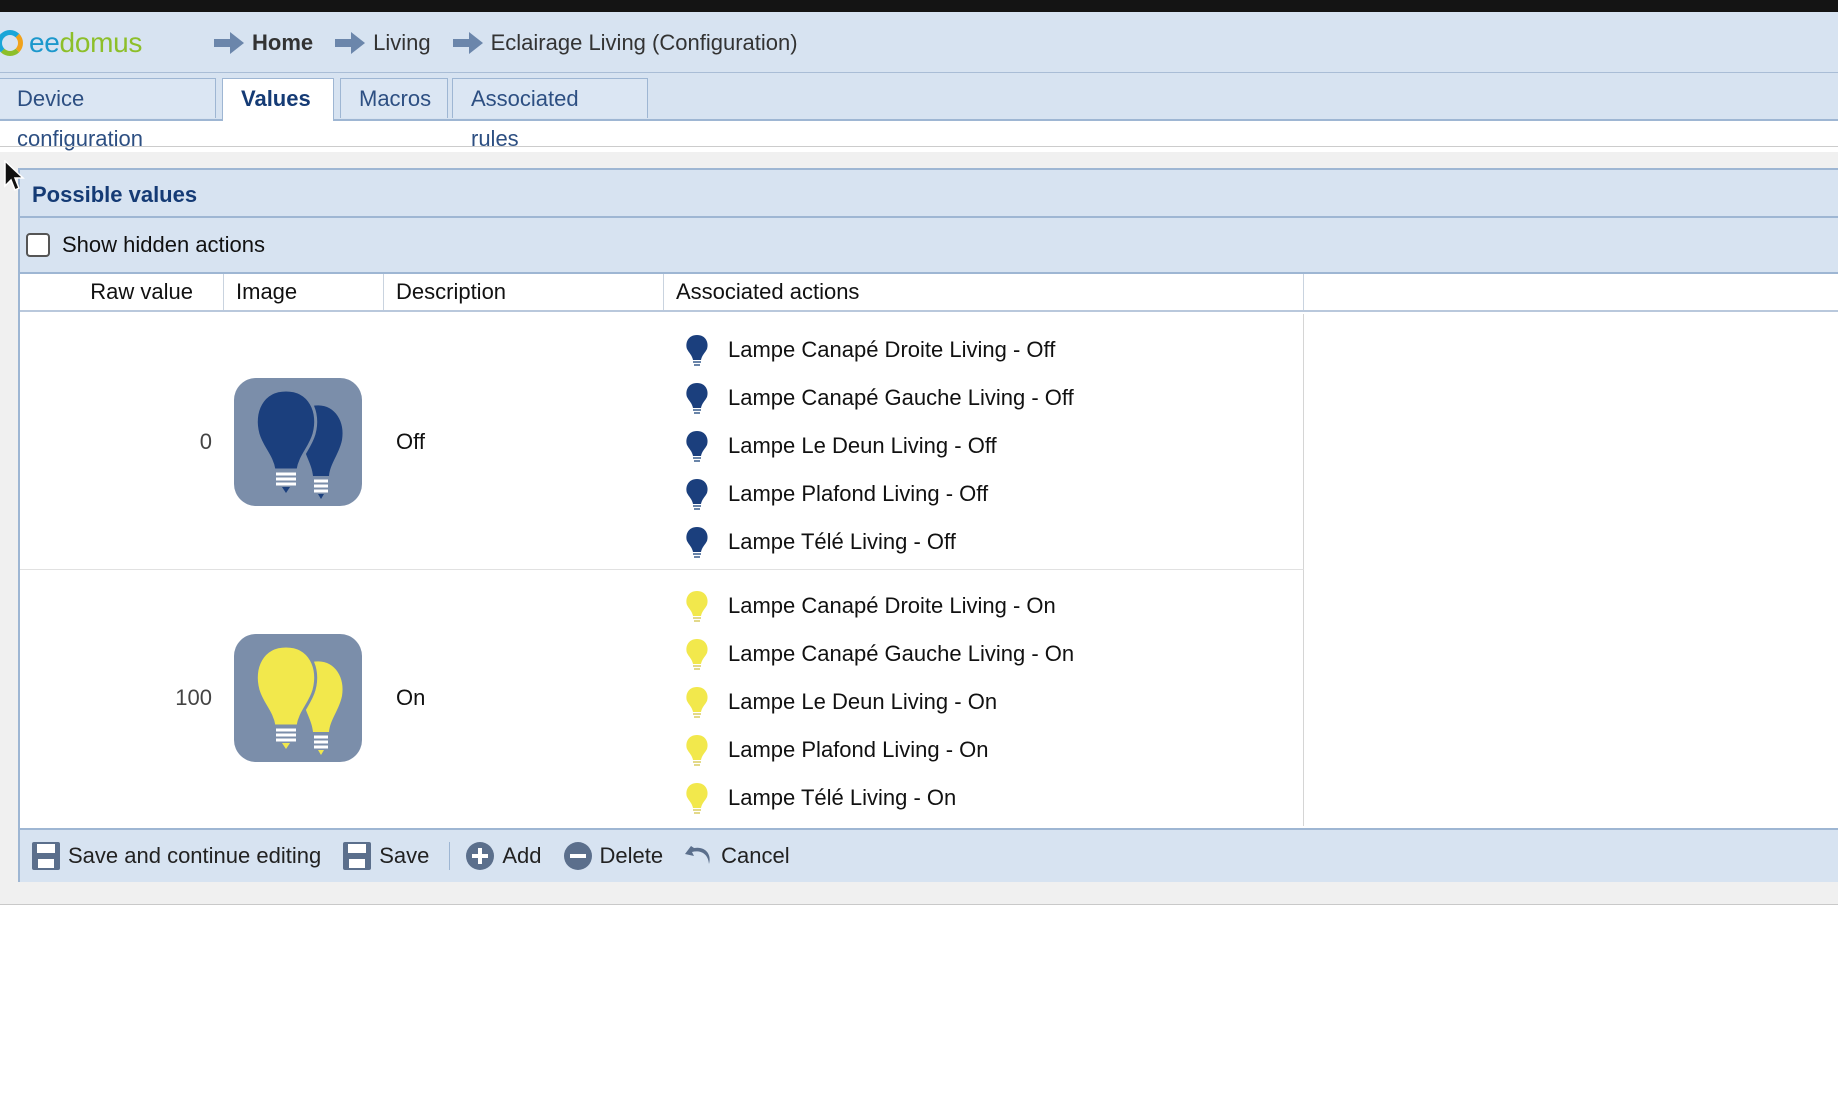  I want to click on save-and-continue-button: Save and continue editing, so click(175, 856).